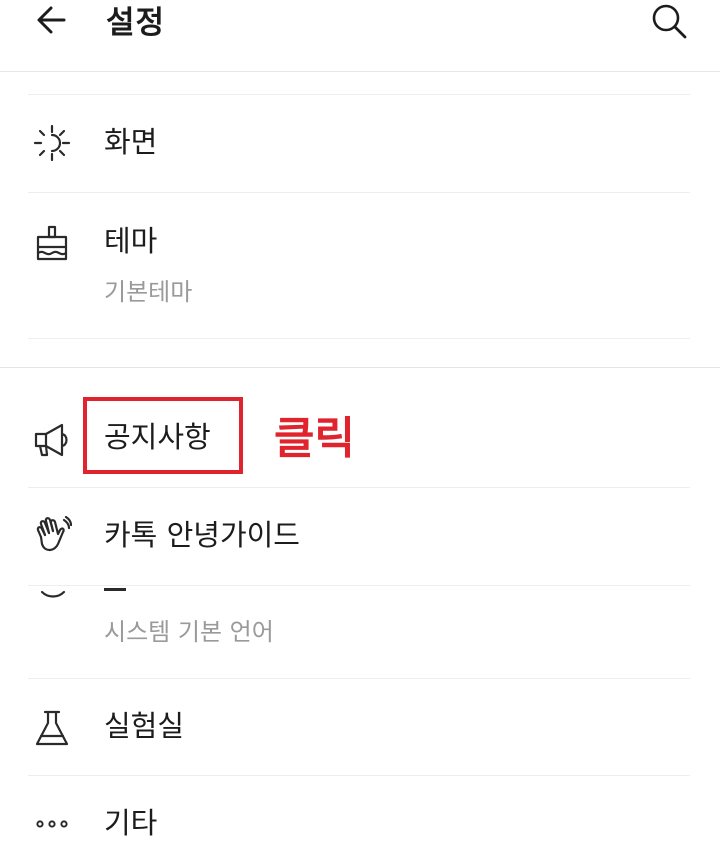  What do you see at coordinates (360, 631) in the screenshot?
I see `settings-item-language: 시스템 기본 언어` at bounding box center [360, 631].